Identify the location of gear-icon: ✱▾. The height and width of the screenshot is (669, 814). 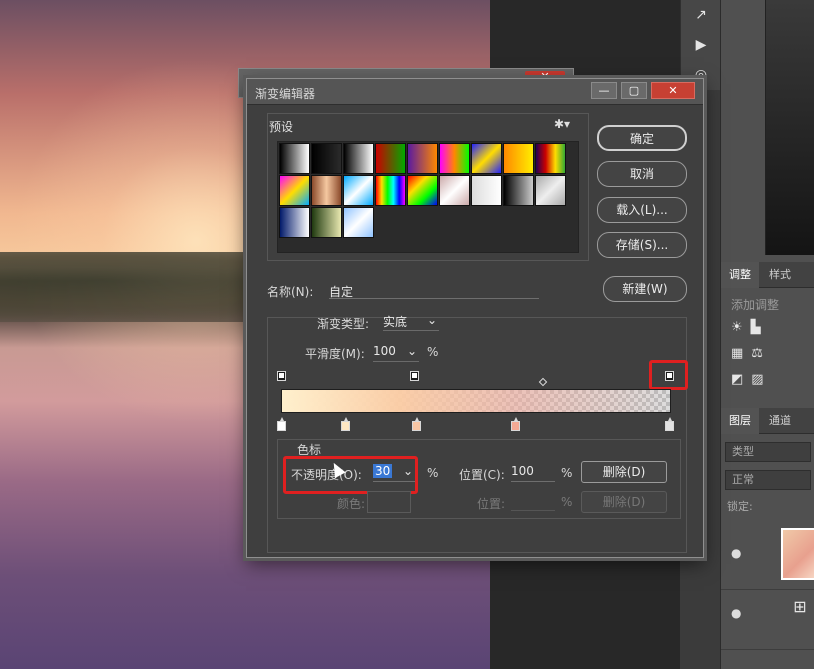
(562, 124).